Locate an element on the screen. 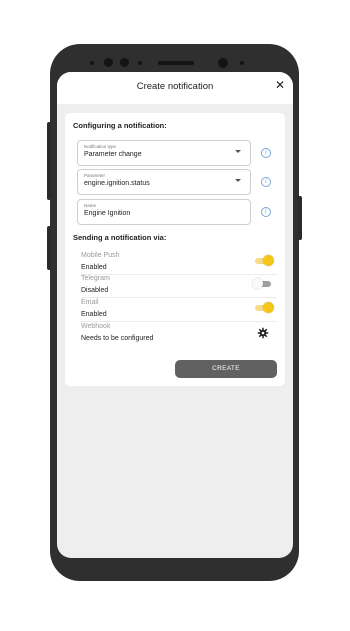  phone-speaker is located at coordinates (176, 63).